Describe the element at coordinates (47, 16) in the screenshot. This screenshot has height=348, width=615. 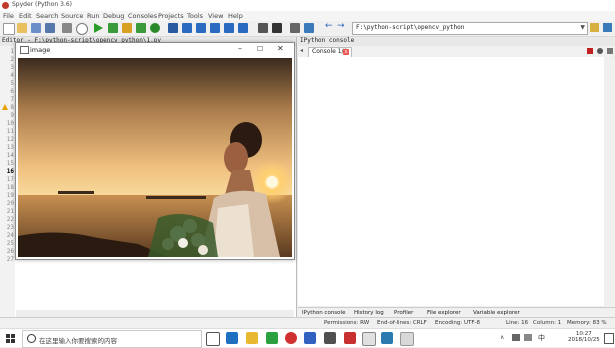
I see `menu-search: Search` at that location.